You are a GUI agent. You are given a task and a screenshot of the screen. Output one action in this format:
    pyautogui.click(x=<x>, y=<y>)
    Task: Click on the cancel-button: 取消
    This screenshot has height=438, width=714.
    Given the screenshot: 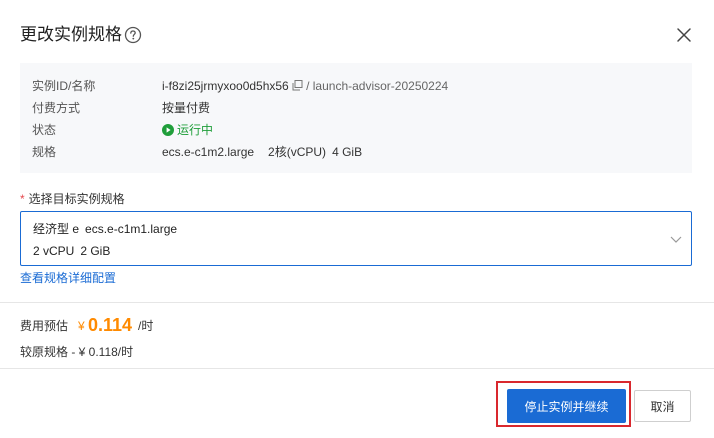 What is the action you would take?
    pyautogui.click(x=662, y=406)
    